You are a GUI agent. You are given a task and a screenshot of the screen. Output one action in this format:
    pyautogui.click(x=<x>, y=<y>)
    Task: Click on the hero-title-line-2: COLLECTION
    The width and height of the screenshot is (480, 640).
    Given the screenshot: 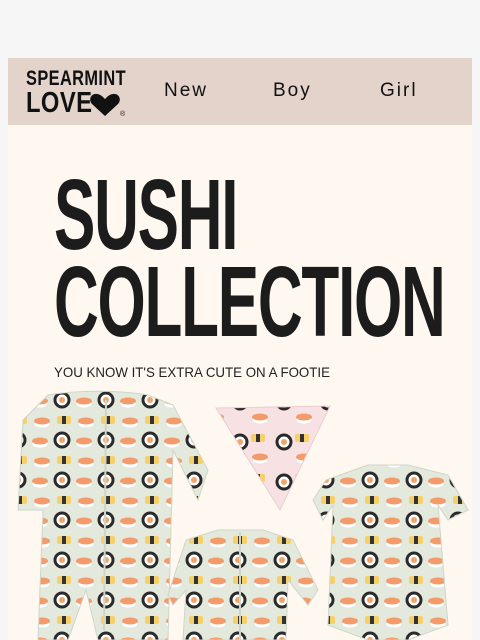 What is the action you would take?
    pyautogui.click(x=250, y=302)
    